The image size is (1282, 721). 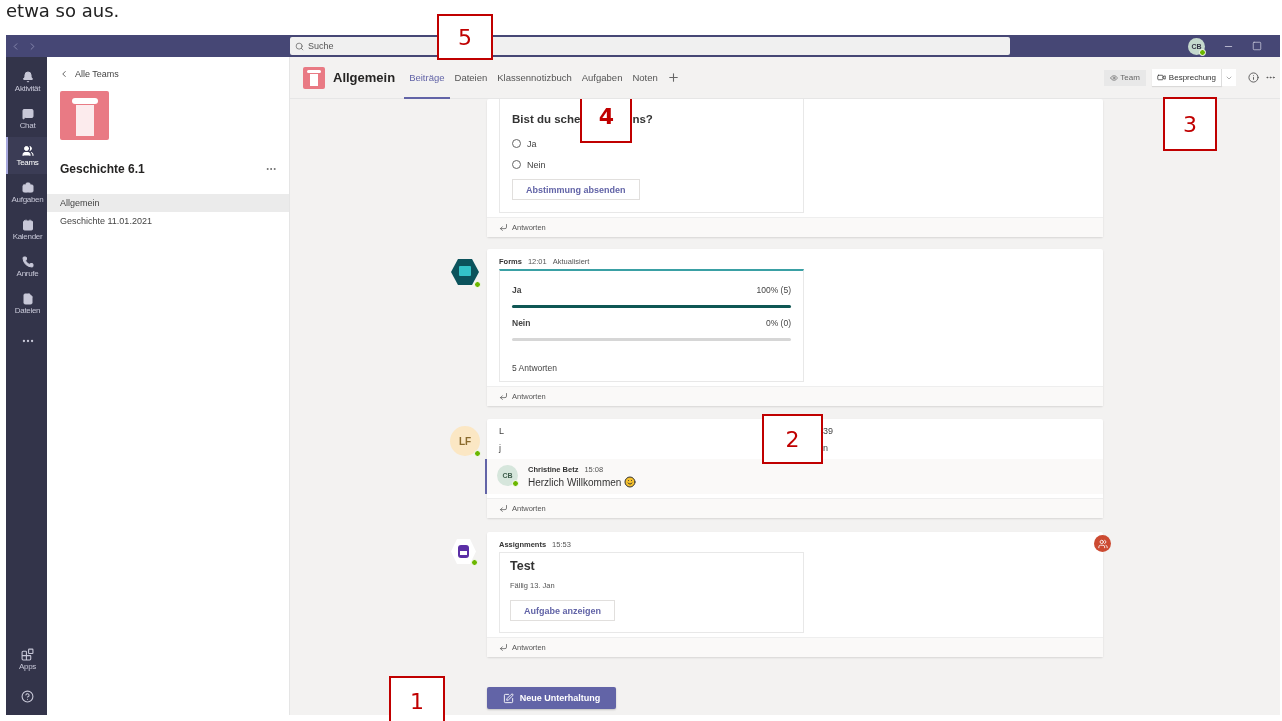 What do you see at coordinates (500, 449) in the screenshot?
I see `message-text: j` at bounding box center [500, 449].